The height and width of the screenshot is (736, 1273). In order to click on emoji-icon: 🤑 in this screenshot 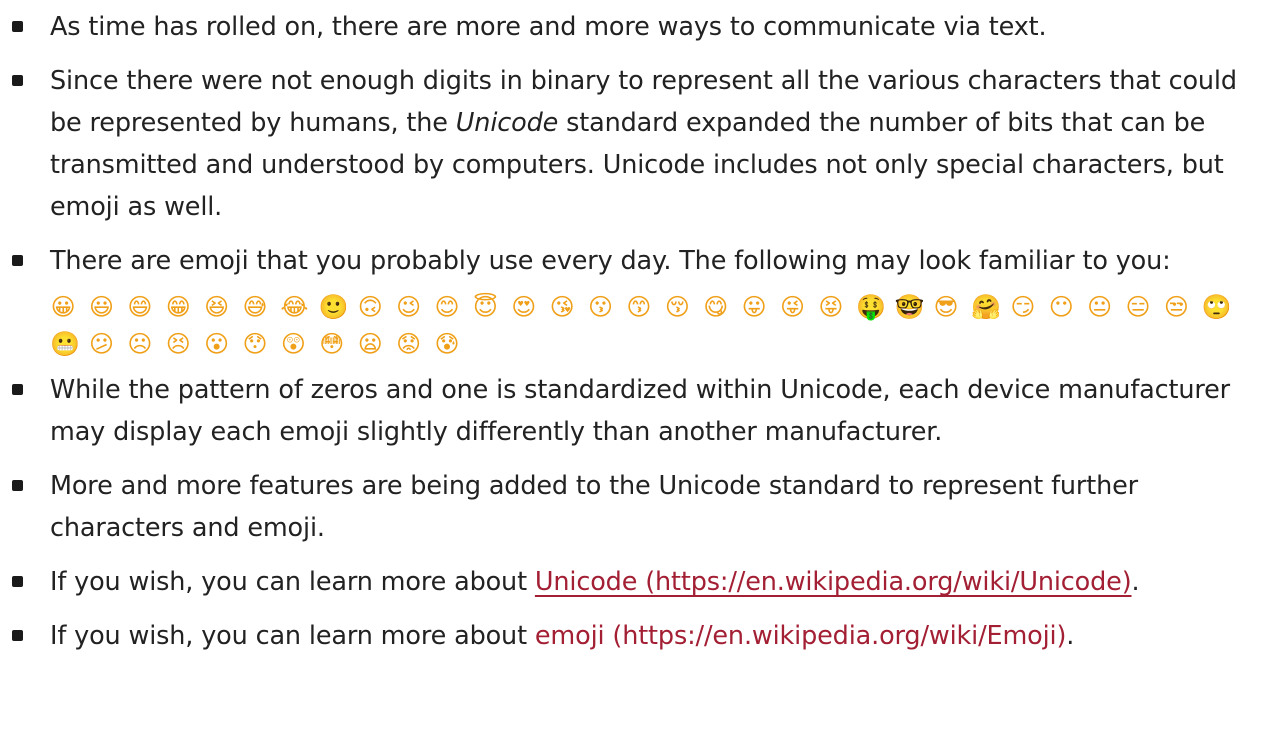, I will do `click(871, 307)`.